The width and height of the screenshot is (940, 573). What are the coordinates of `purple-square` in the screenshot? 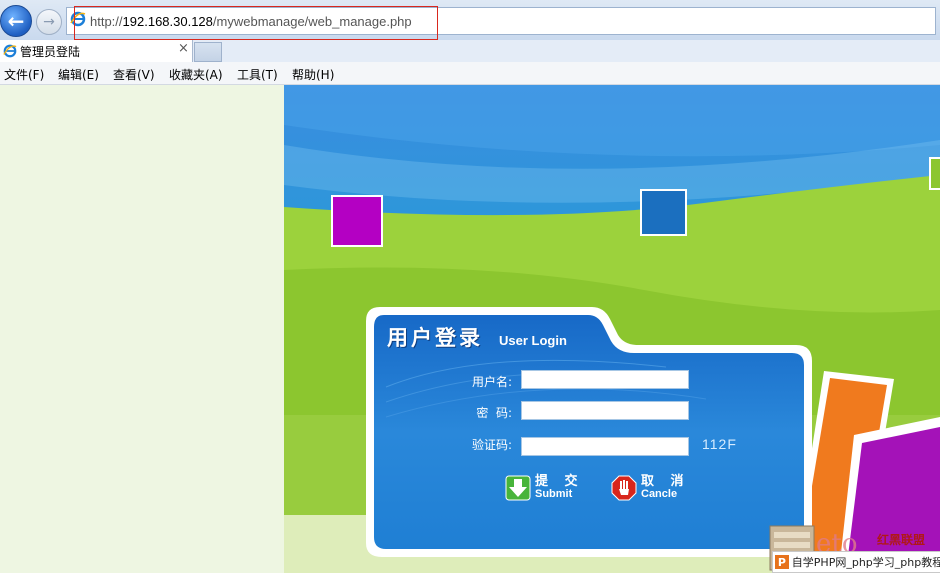 It's located at (357, 221).